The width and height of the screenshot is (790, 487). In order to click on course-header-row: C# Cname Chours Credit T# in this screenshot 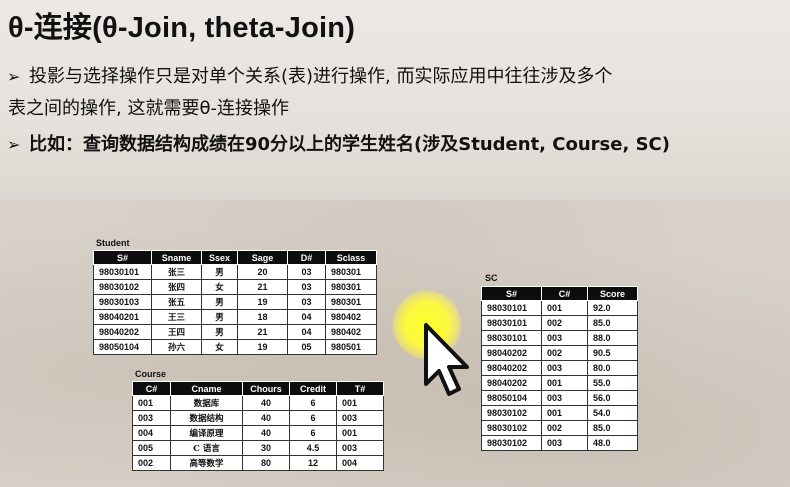, I will do `click(258, 388)`.